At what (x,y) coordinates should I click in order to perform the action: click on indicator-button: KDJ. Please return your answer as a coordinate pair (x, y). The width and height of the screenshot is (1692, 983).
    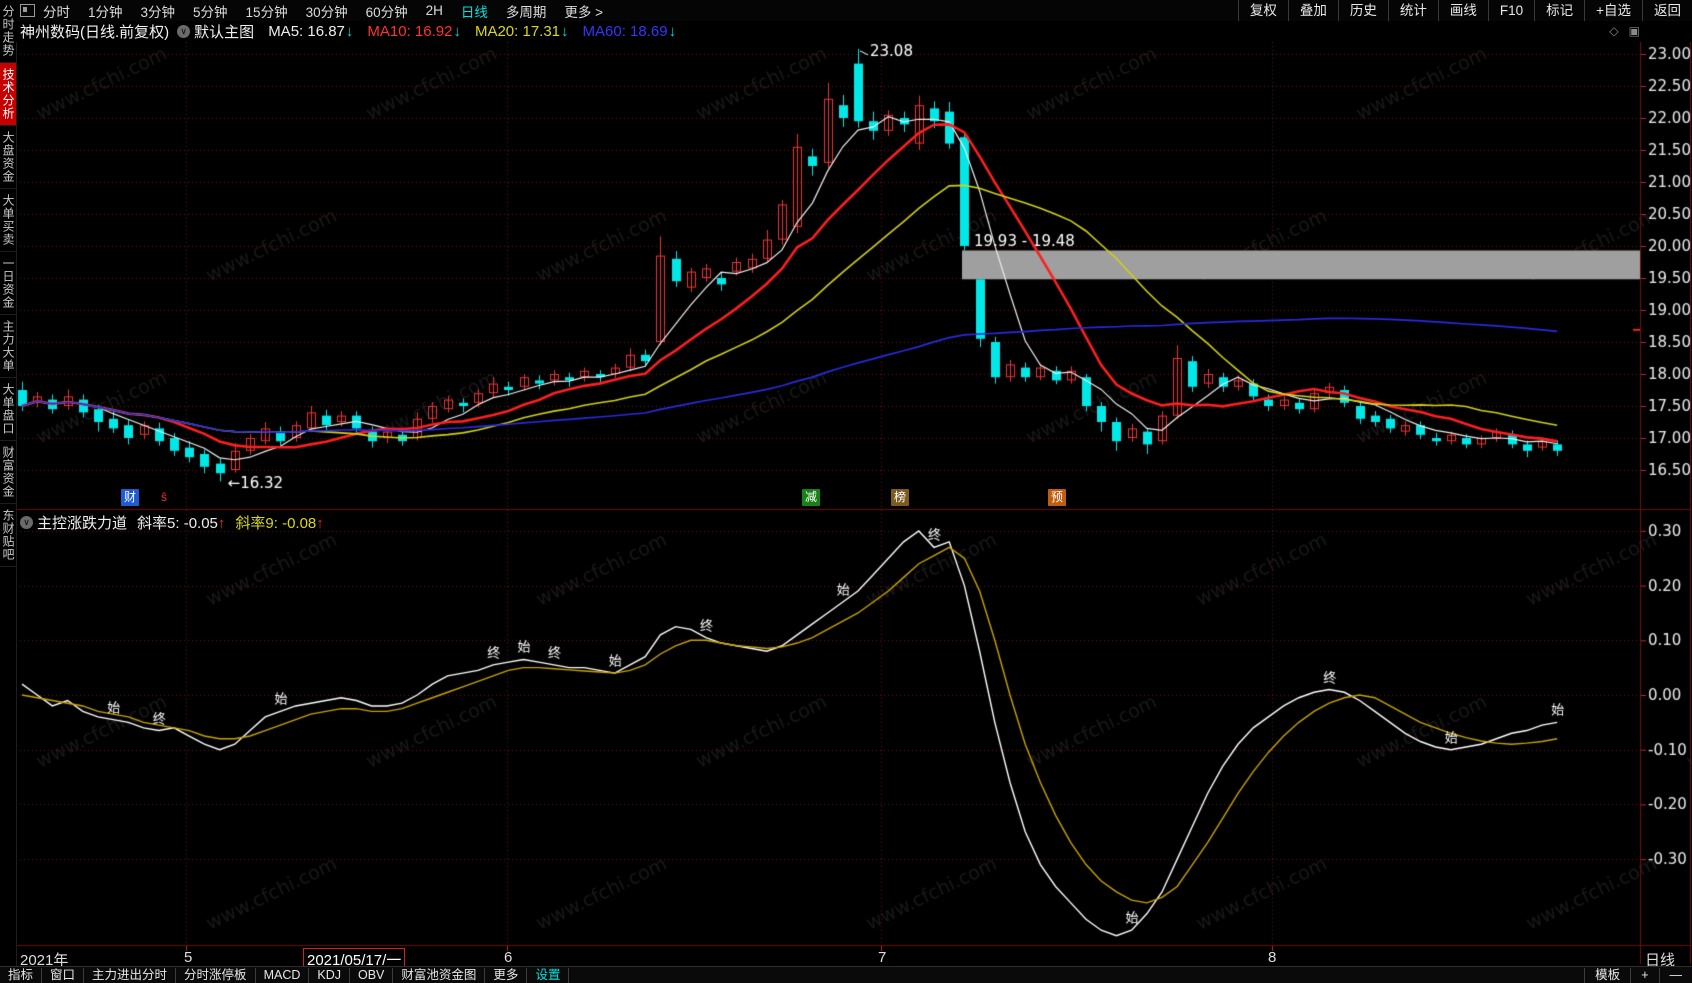
    Looking at the image, I should click on (329, 975).